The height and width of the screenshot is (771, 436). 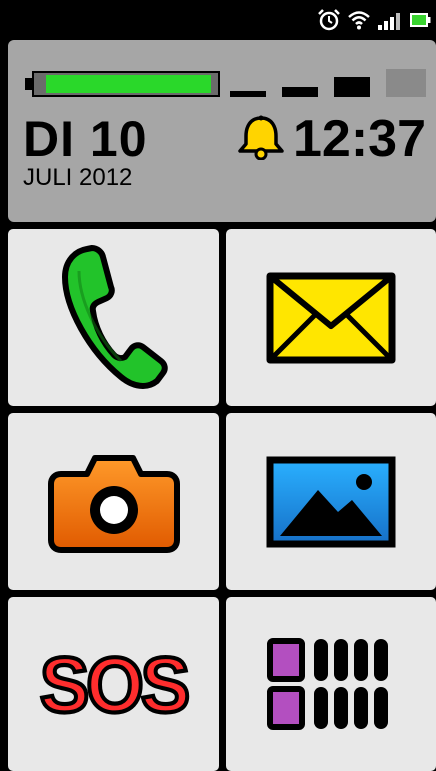 I want to click on gallery-tile, so click(x=331, y=501).